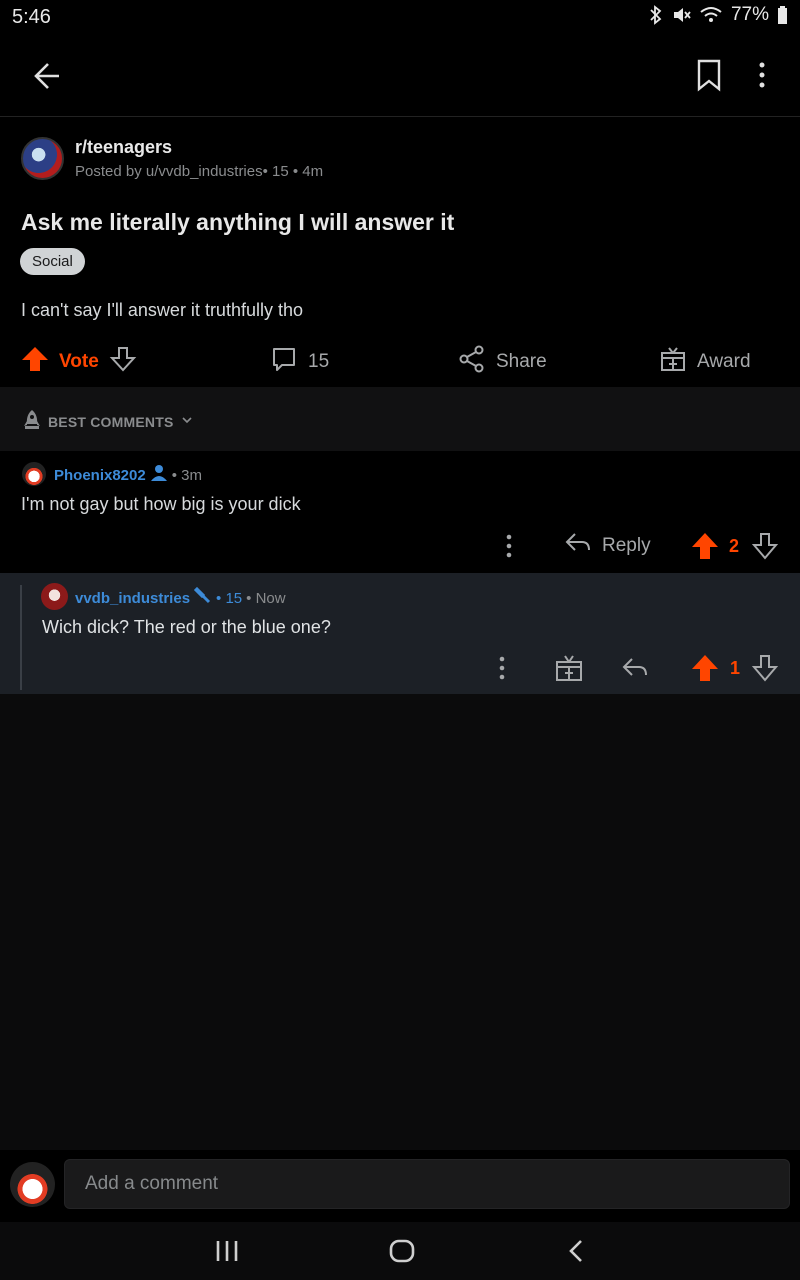 This screenshot has width=800, height=1280. I want to click on recent-apps-icon, so click(227, 1253).